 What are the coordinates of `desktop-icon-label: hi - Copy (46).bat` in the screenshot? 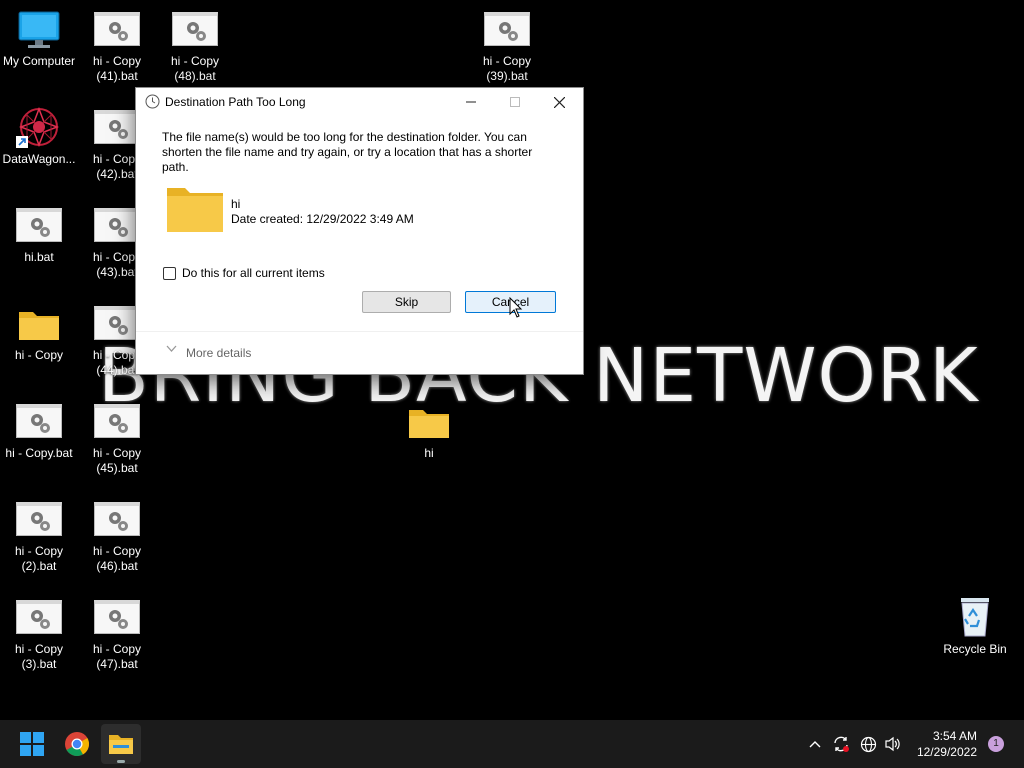 It's located at (117, 558).